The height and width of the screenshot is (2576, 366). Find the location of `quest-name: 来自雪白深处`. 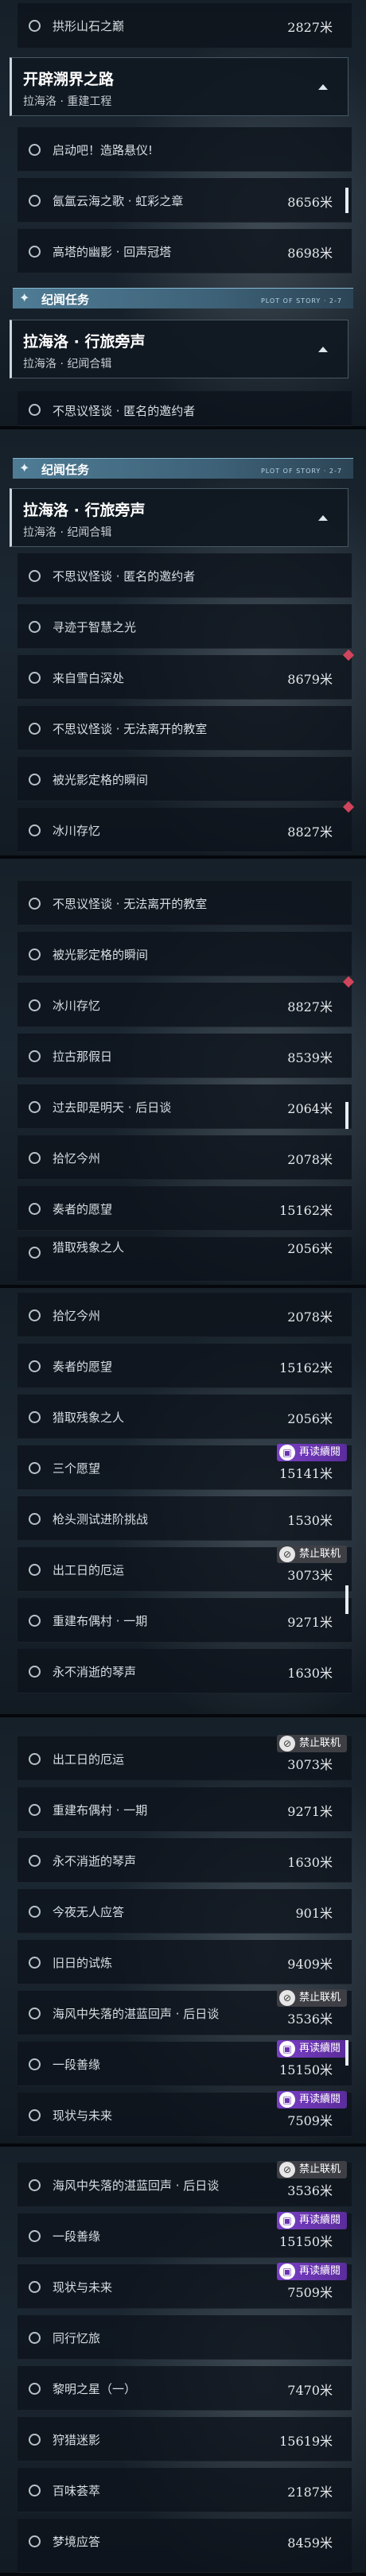

quest-name: 来自雪白深处 is located at coordinates (89, 678).